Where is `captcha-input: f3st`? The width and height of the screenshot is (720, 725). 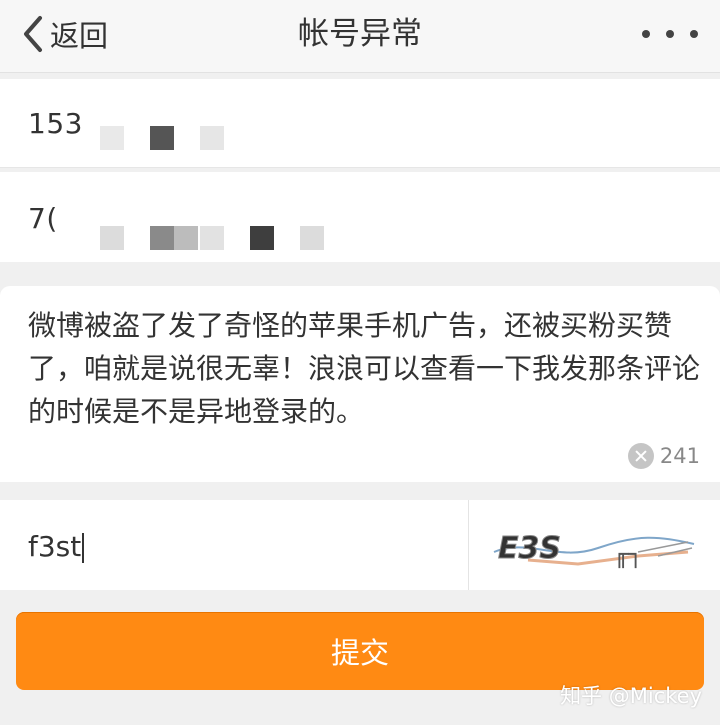 captcha-input: f3st is located at coordinates (56, 546).